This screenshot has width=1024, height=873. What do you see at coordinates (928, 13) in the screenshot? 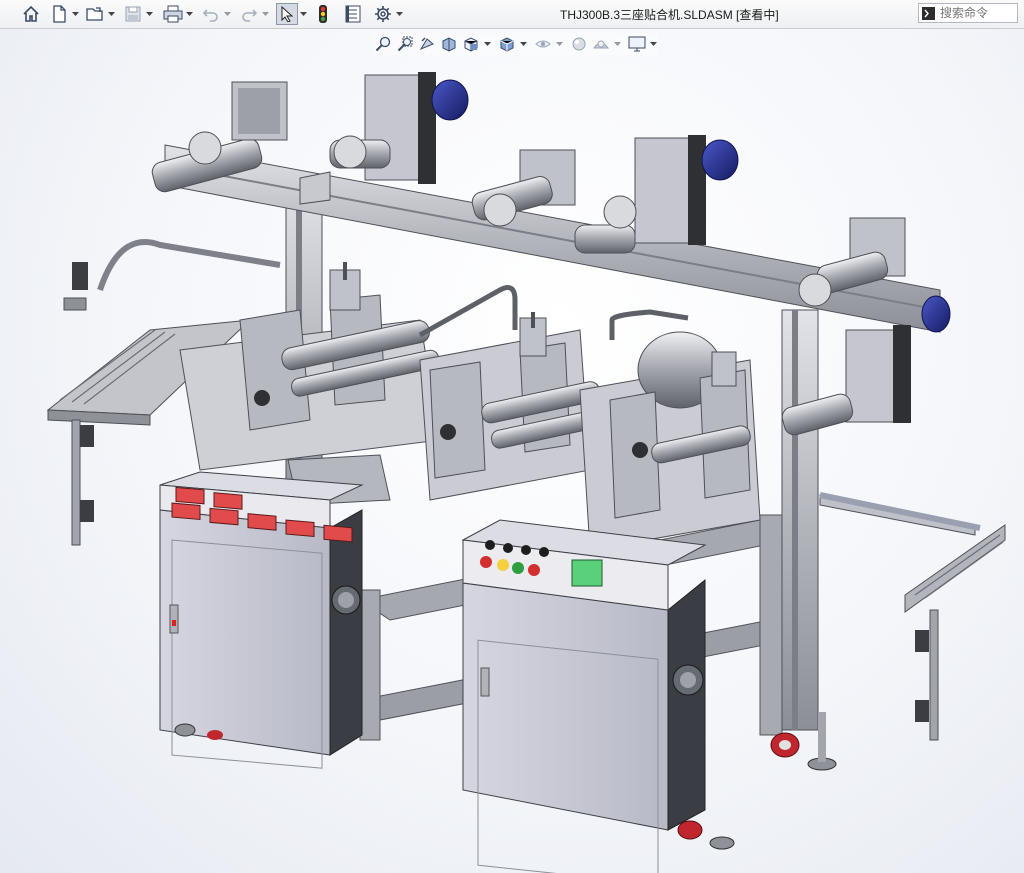
I see `command-prompt-icon` at bounding box center [928, 13].